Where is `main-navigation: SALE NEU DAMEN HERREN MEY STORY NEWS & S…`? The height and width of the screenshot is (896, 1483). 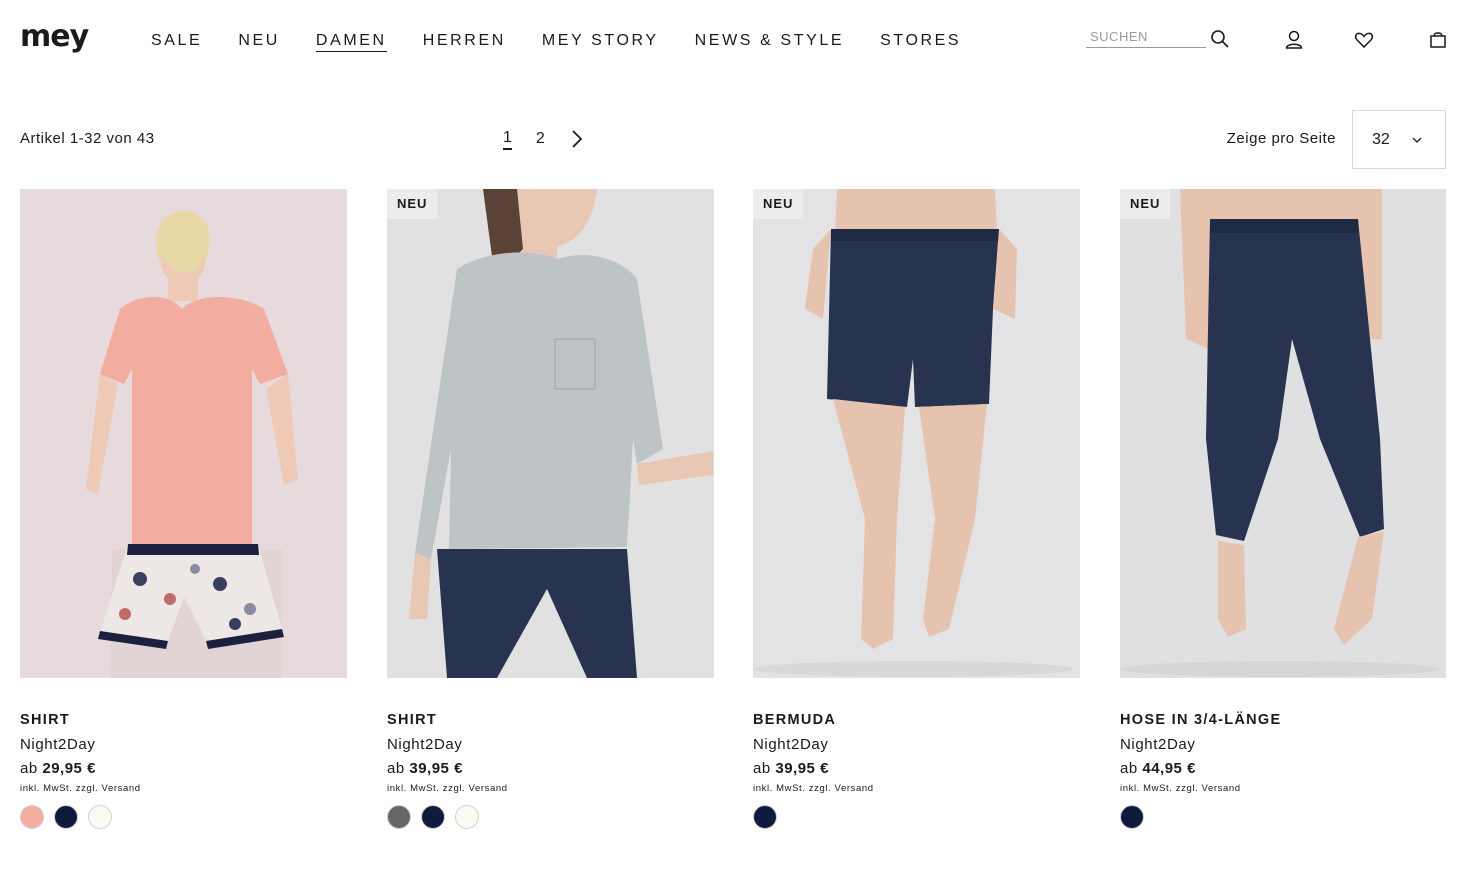 main-navigation: SALE NEU DAMEN HERREN MEY STORY NEWS & S… is located at coordinates (574, 41).